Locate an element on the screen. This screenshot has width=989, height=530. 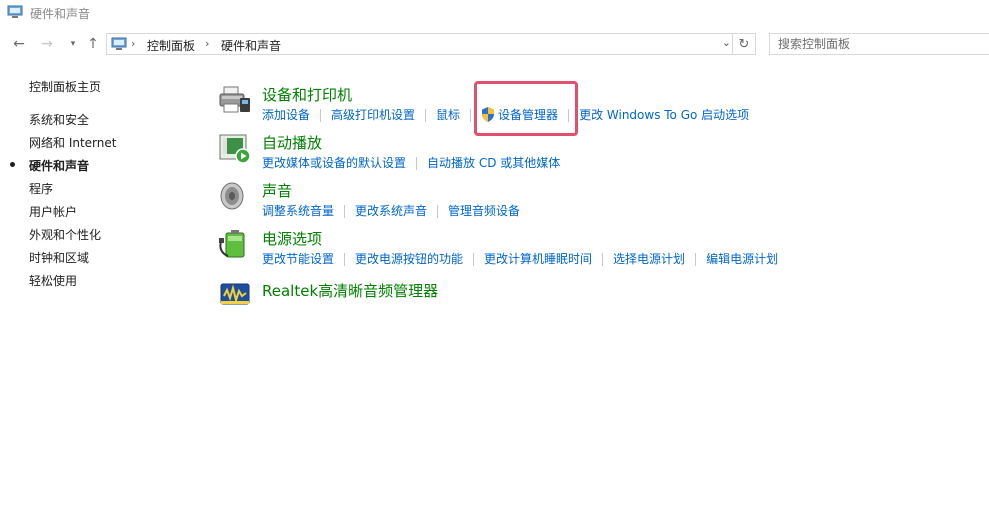
link-add-device: 添加设备 is located at coordinates (286, 115).